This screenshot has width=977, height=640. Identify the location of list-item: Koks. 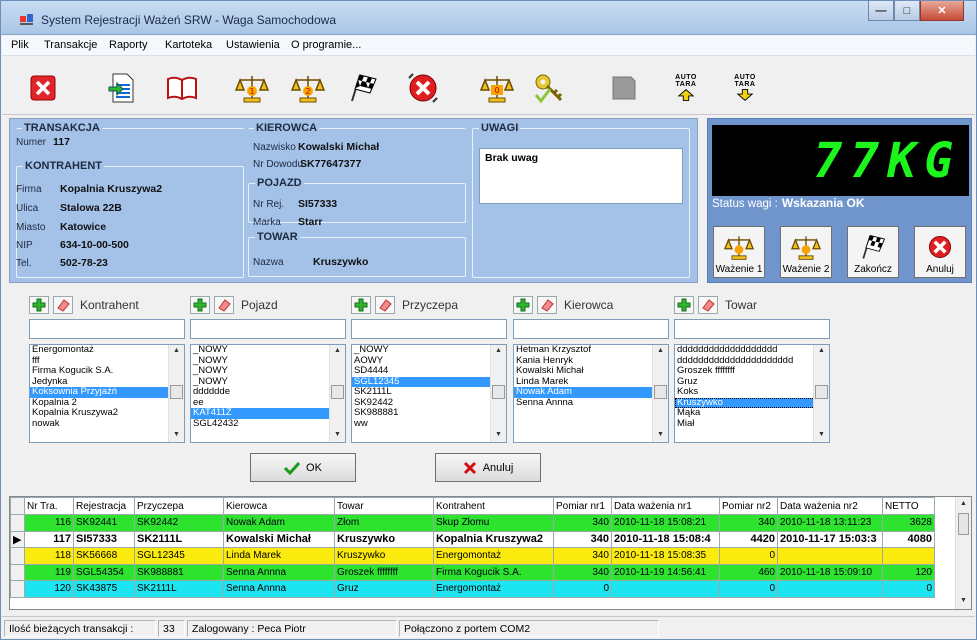
(752, 392).